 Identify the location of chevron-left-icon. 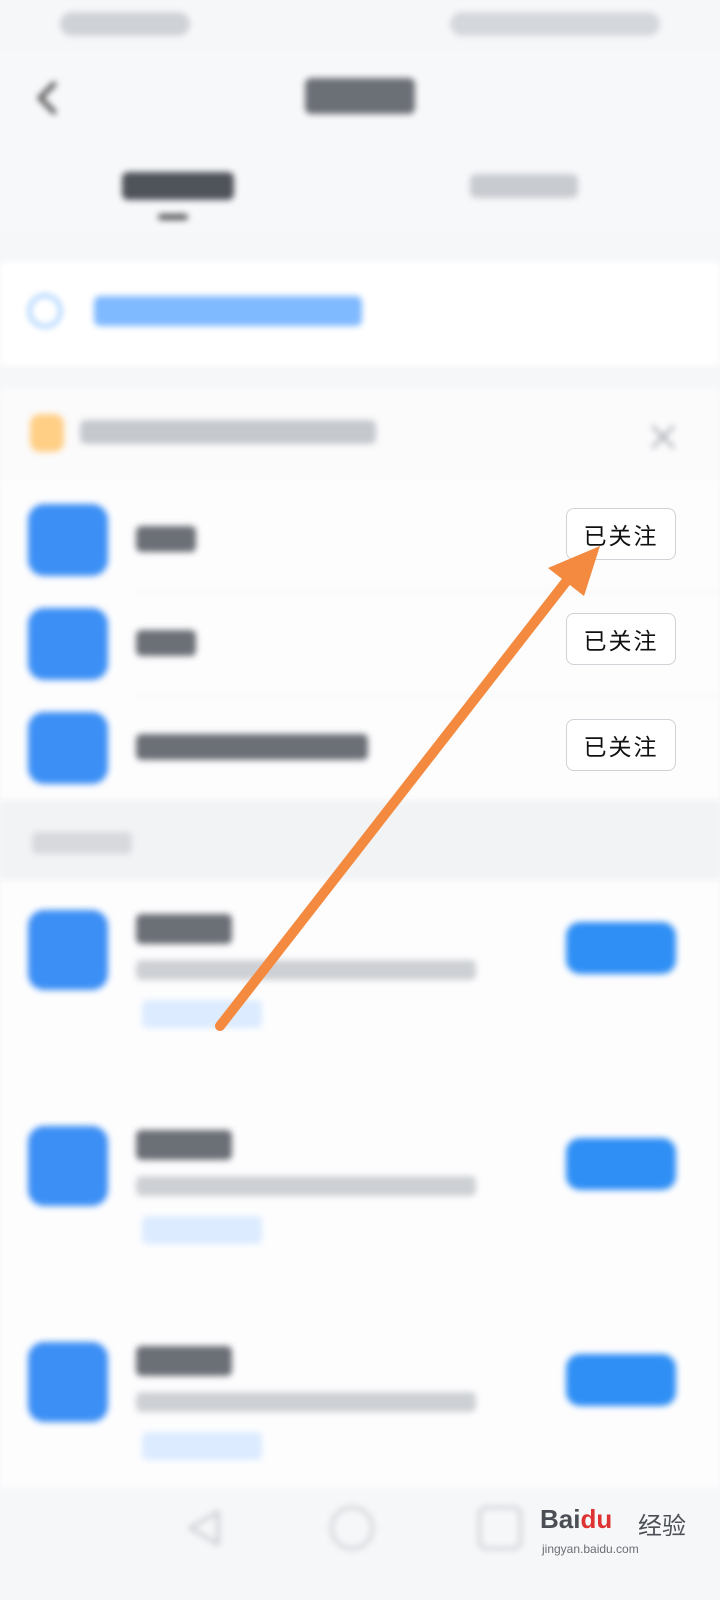
(48, 98).